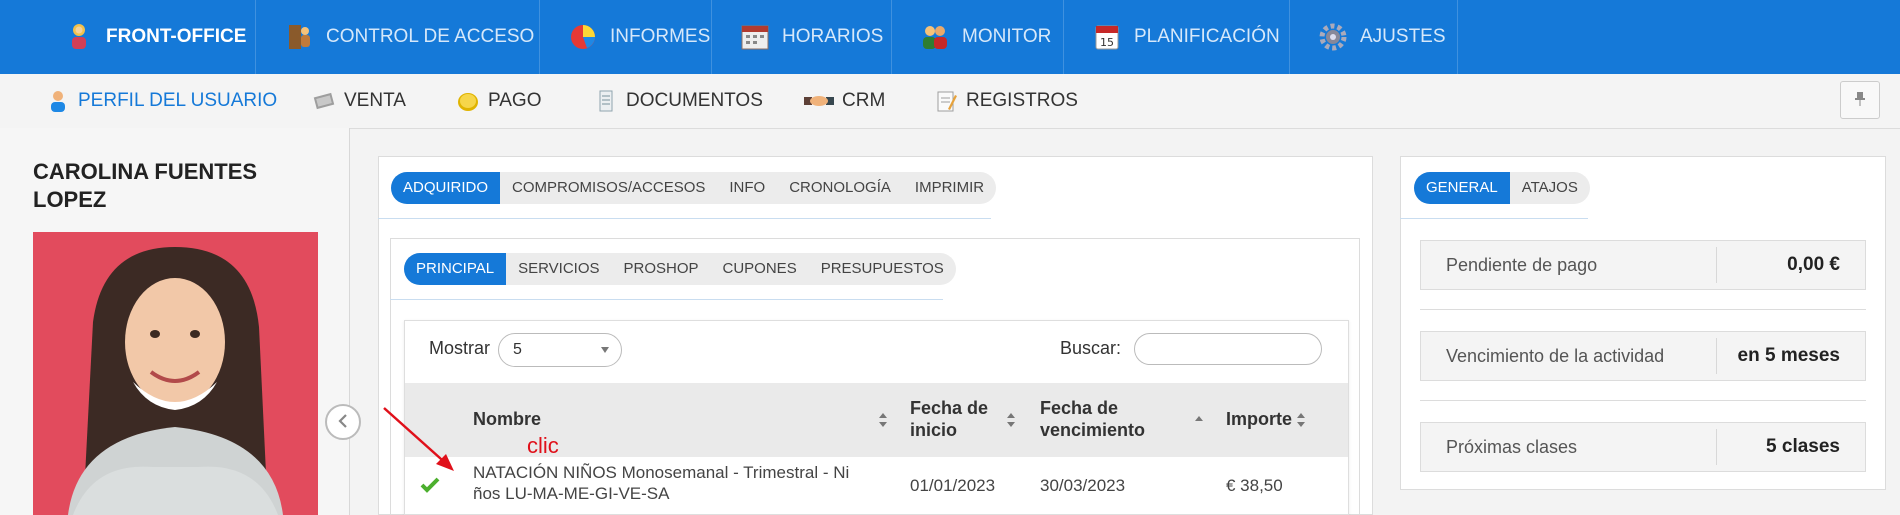 The image size is (1900, 515). What do you see at coordinates (608, 188) in the screenshot?
I see `tab-compromisos-accesos: COMPROMISOS/ACCESOS` at bounding box center [608, 188].